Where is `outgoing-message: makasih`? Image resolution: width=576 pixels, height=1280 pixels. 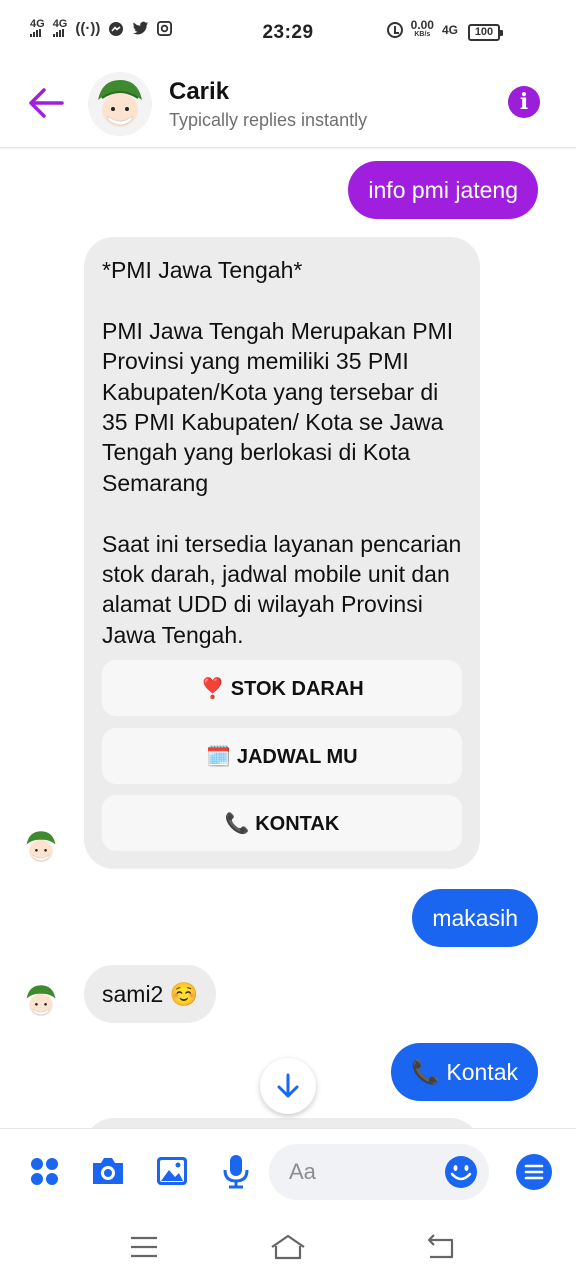
outgoing-message: makasih is located at coordinates (475, 918).